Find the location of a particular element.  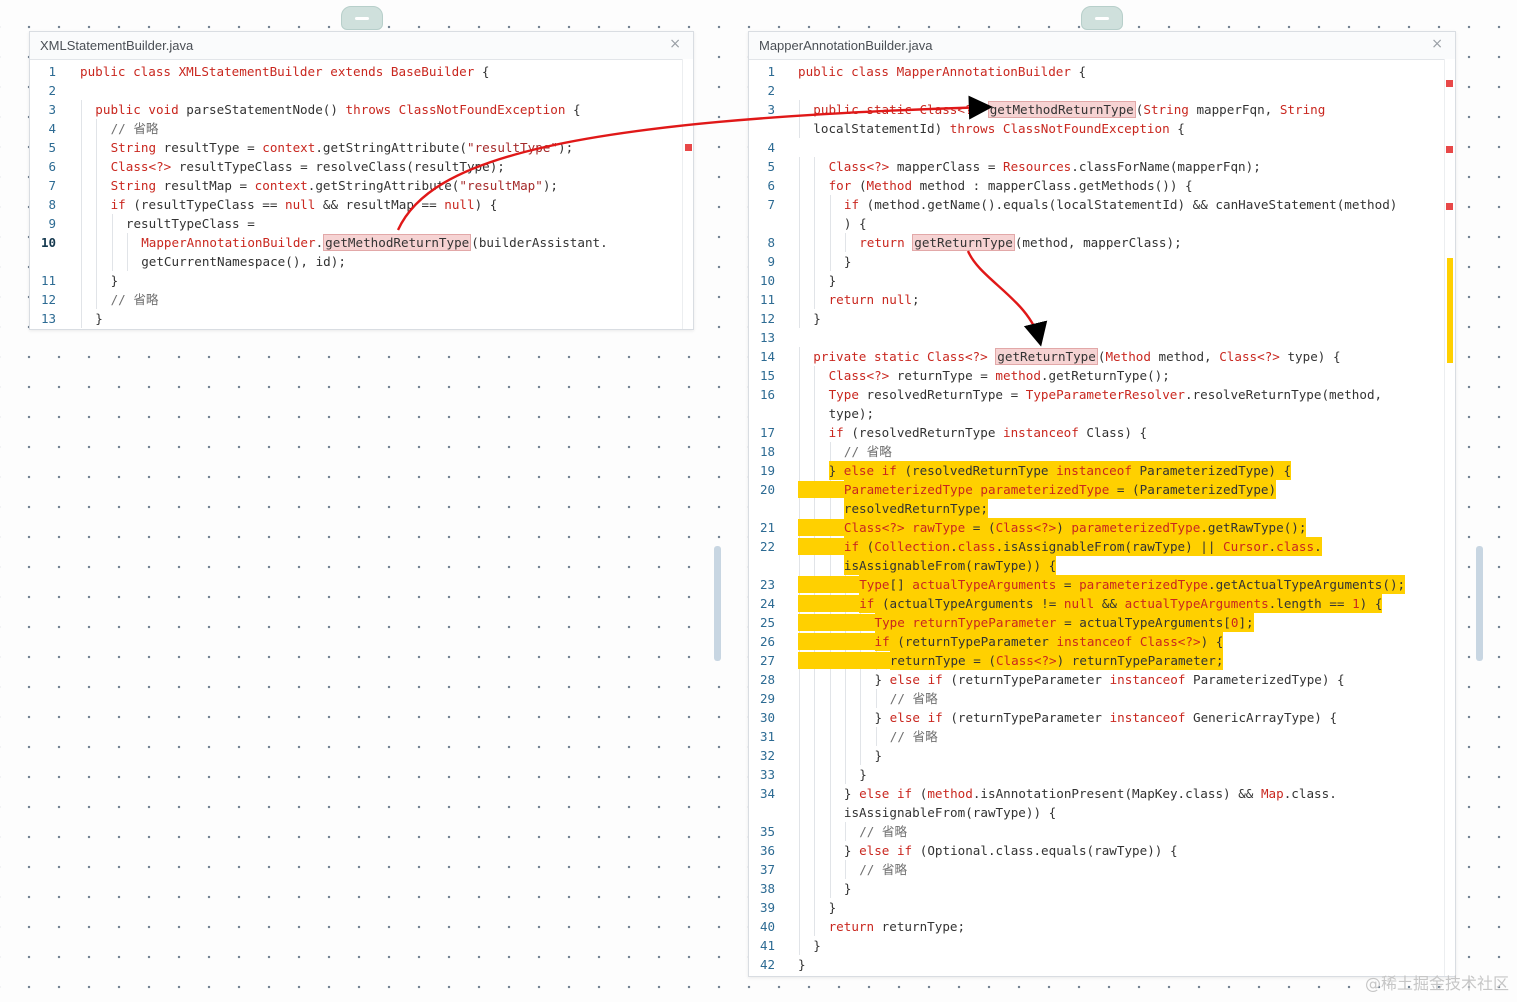

code-token: TypeParameterResolver is located at coordinates (1105, 394).